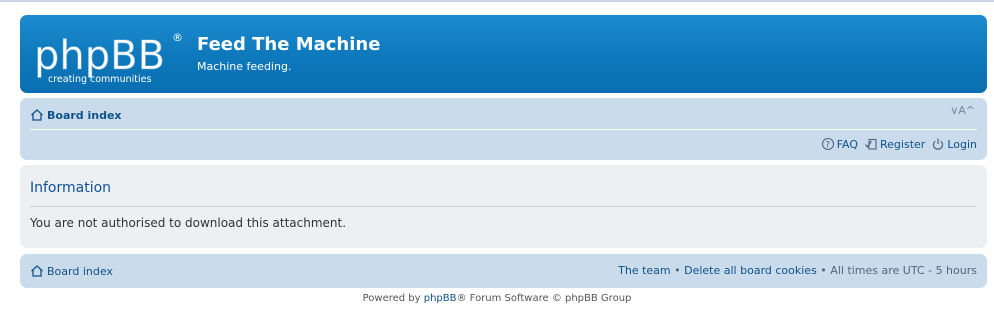 This screenshot has width=994, height=321. Describe the element at coordinates (750, 270) in the screenshot. I see `delete-cookies-link: Delete all board cookies` at that location.